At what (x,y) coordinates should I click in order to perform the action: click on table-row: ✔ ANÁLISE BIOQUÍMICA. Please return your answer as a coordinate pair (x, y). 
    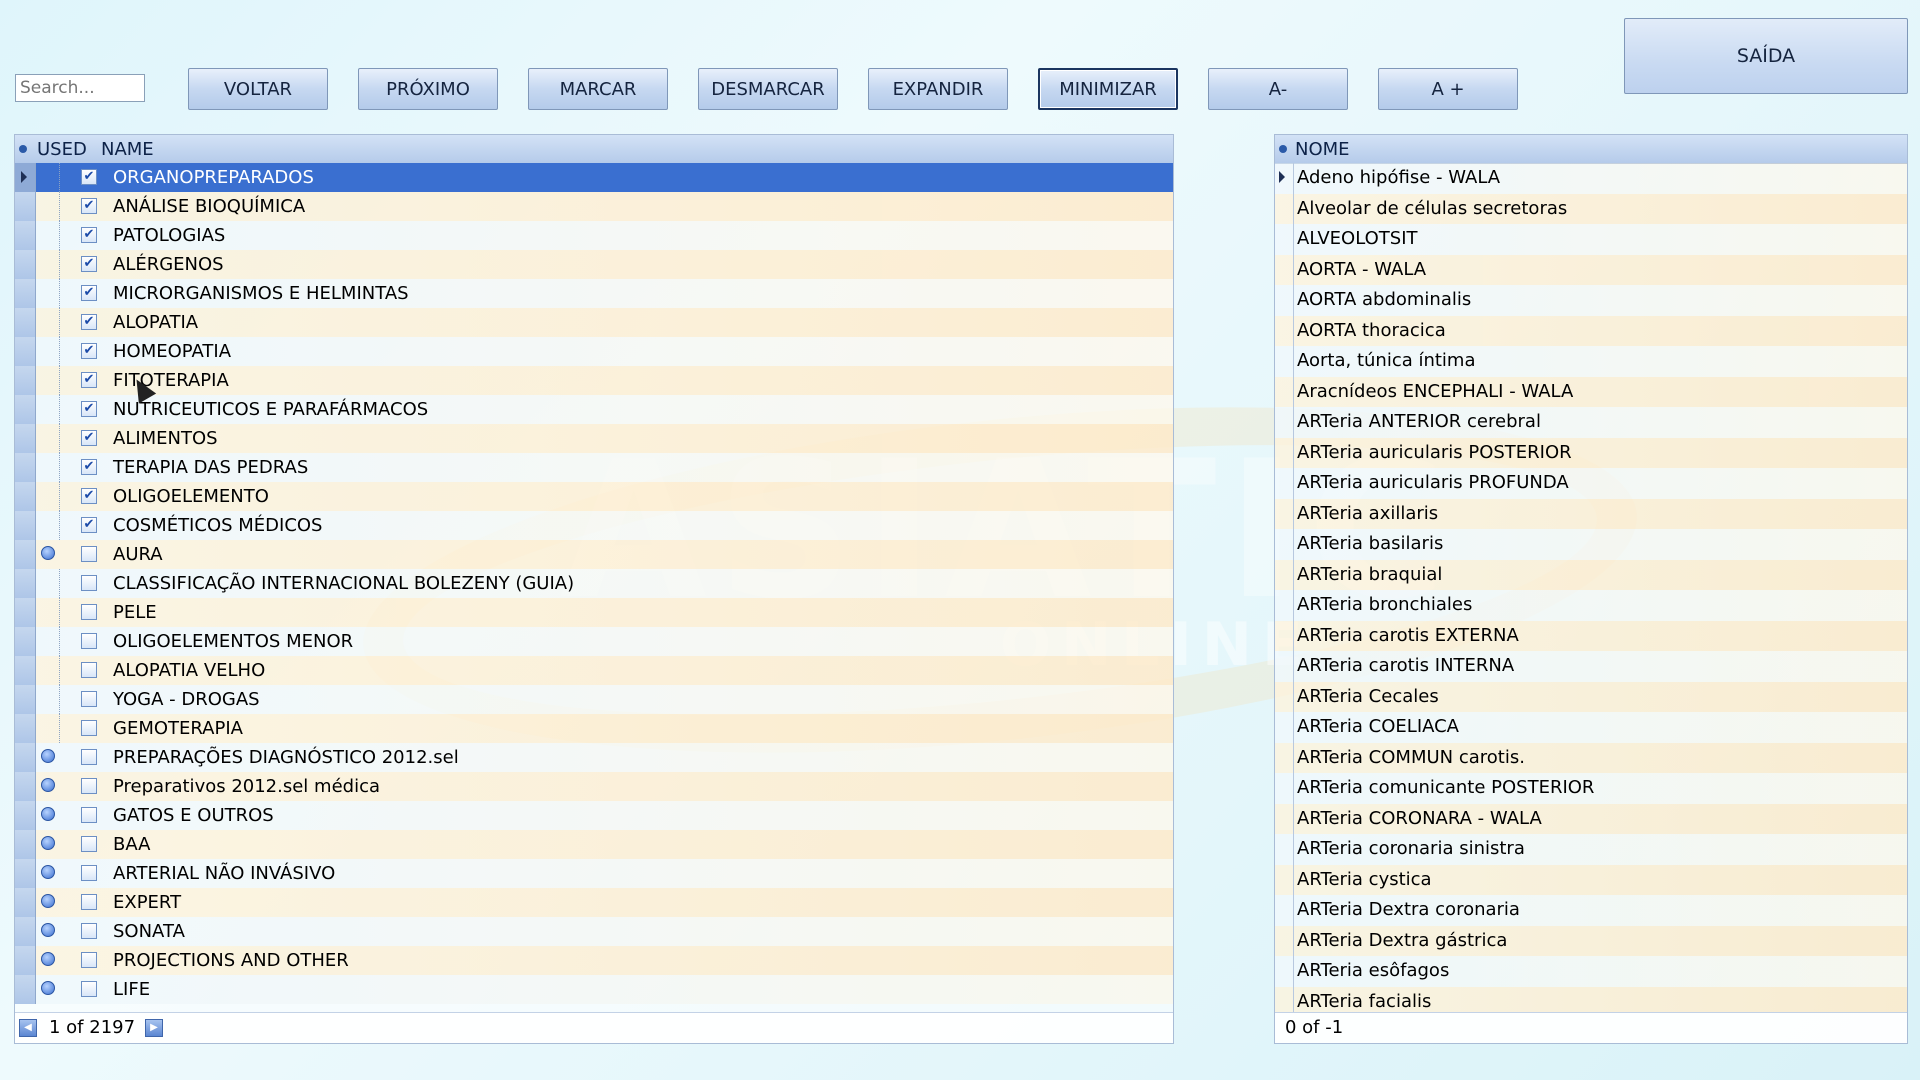
    Looking at the image, I should click on (594, 206).